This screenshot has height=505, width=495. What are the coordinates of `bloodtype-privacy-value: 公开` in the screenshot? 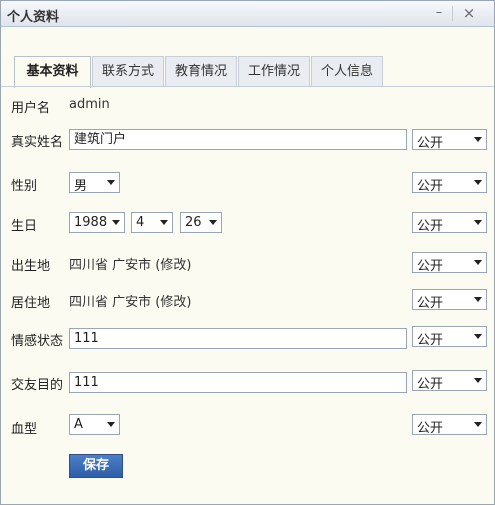 It's located at (430, 428).